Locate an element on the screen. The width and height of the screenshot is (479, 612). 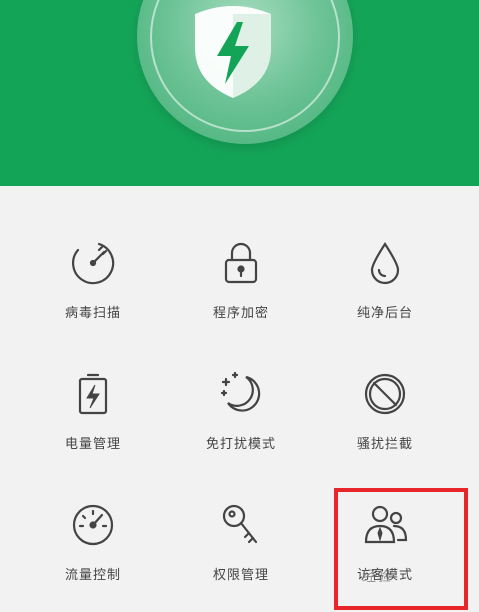
feature-label: 流量控制 is located at coordinates (92, 575).